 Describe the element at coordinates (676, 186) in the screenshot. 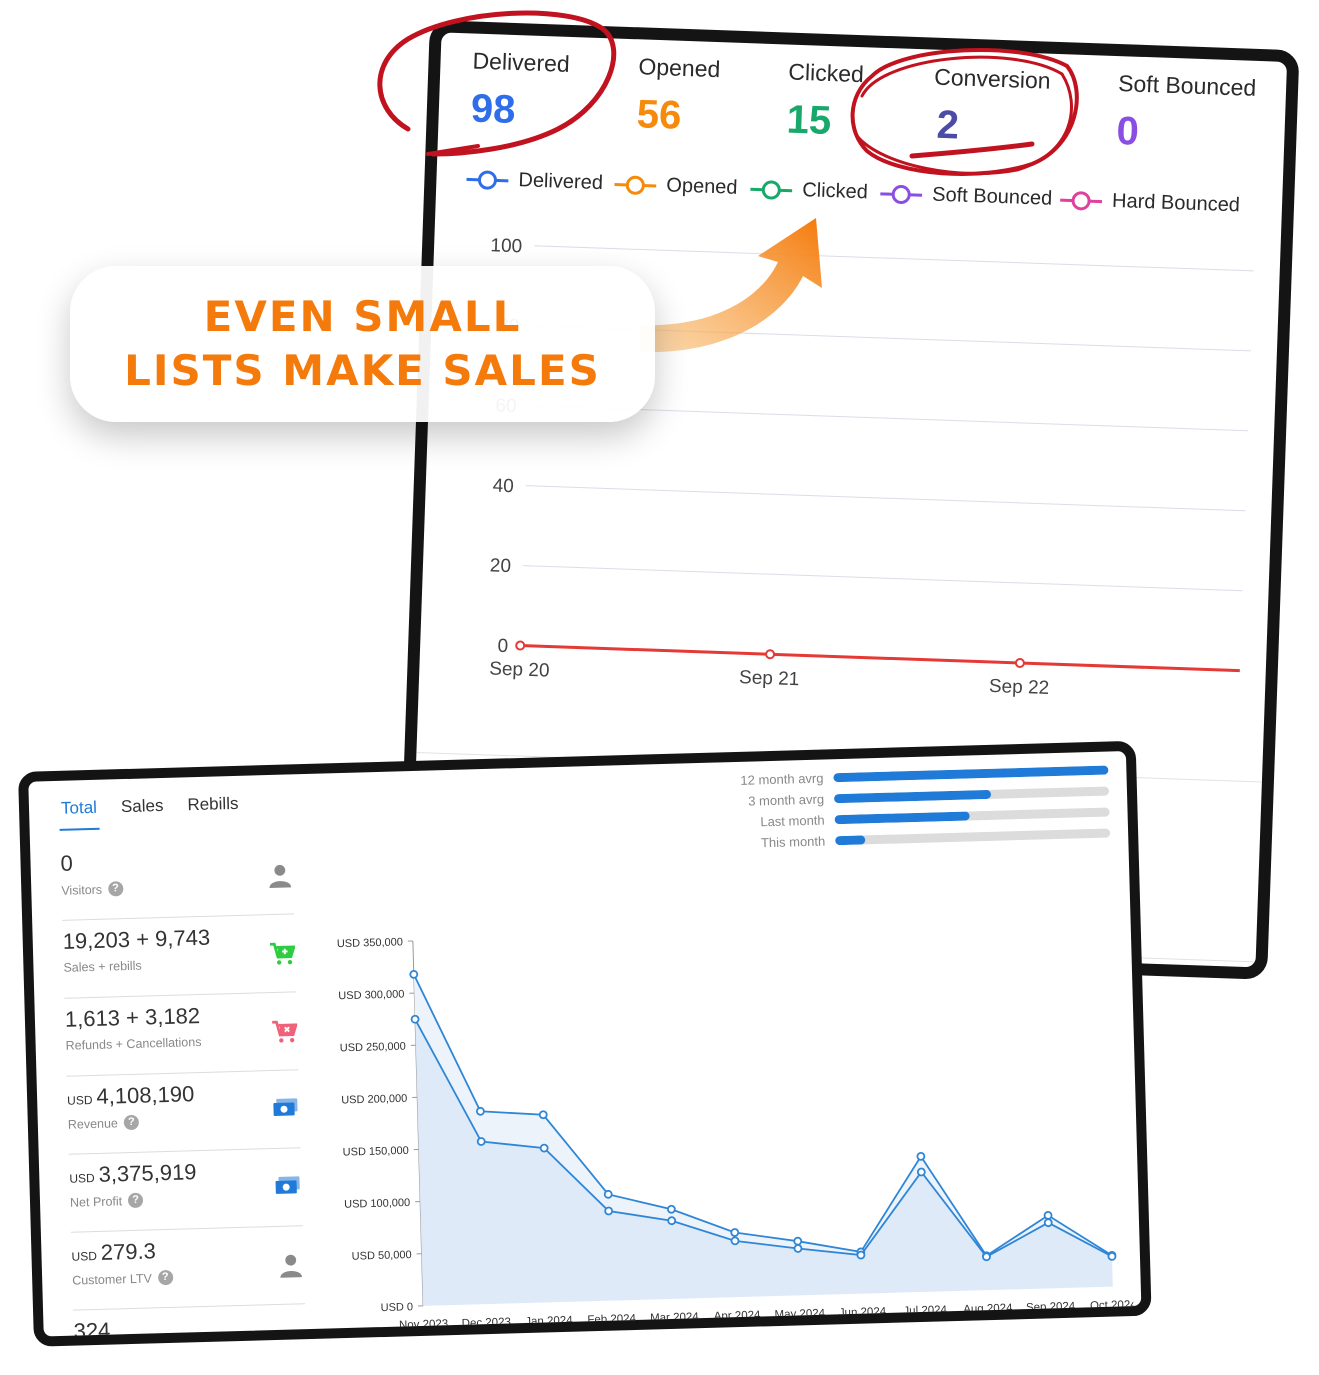

I see `legend-item-opened: Opened` at that location.